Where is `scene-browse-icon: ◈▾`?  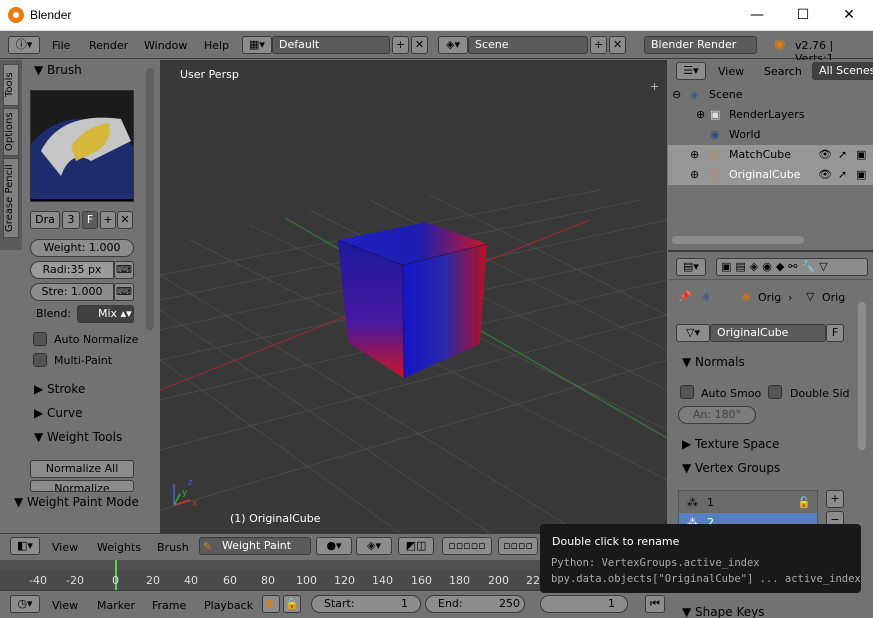
scene-browse-icon: ◈▾ is located at coordinates (453, 45).